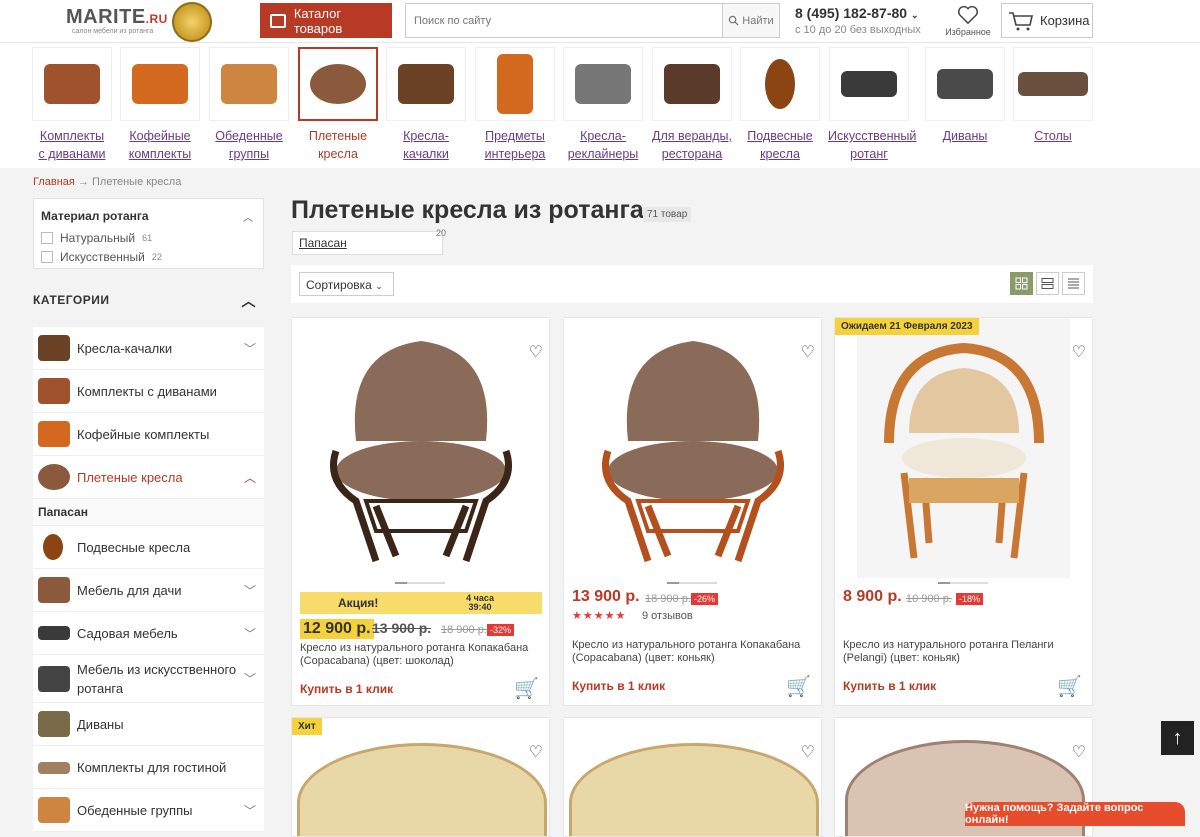  Describe the element at coordinates (501, 630) in the screenshot. I see `discount-badge: -32%` at that location.